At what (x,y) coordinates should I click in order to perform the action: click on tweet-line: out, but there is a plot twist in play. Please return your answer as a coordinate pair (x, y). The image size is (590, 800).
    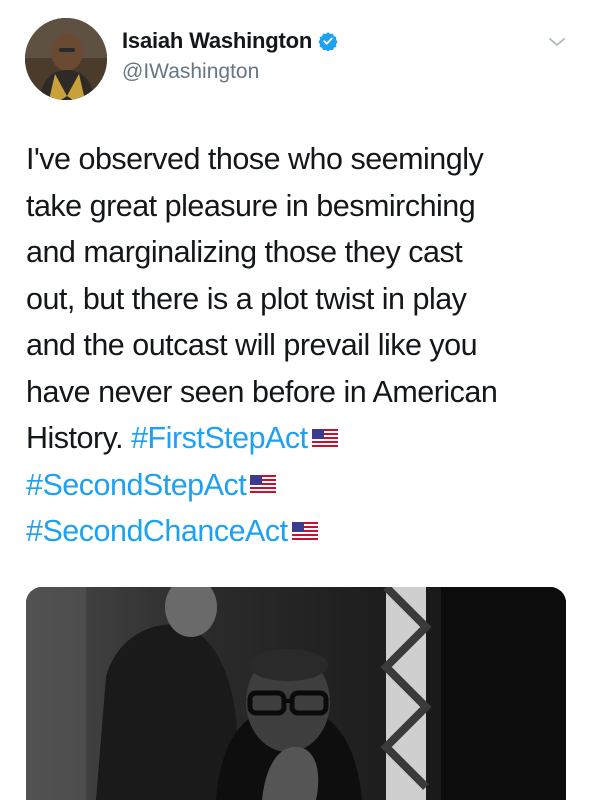
    Looking at the image, I should click on (246, 298).